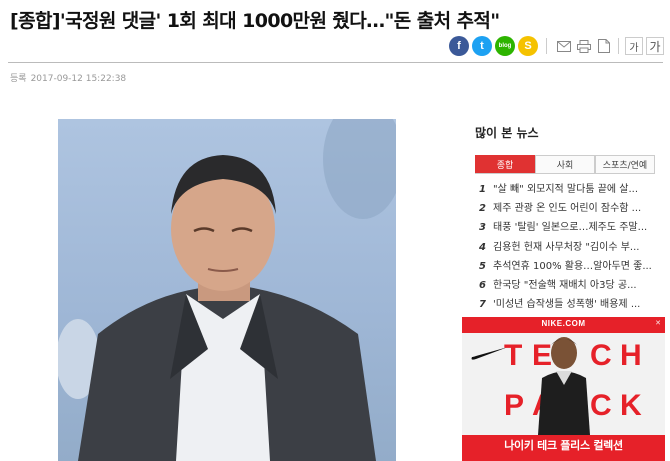 The height and width of the screenshot is (461, 670). I want to click on header-divider, so click(335, 62).